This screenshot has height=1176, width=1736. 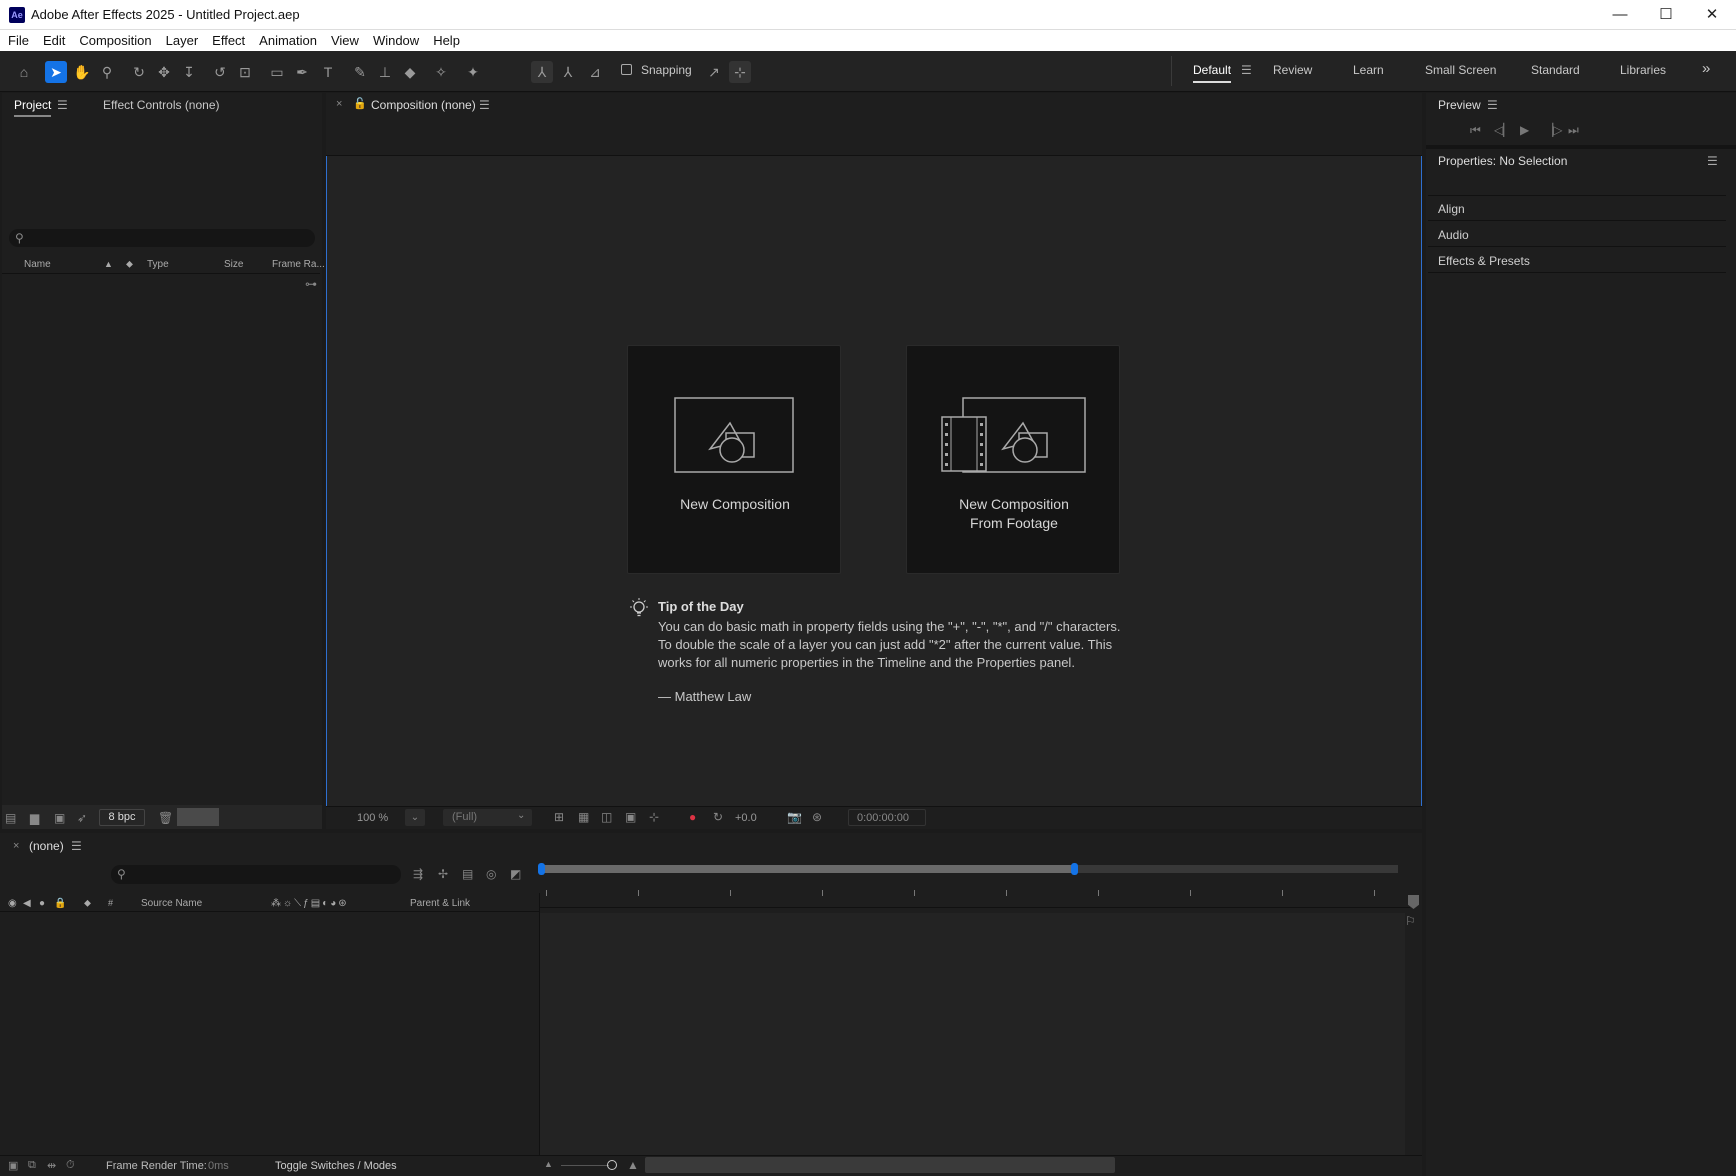 What do you see at coordinates (46, 846) in the screenshot?
I see `tab-timeline: (none)` at bounding box center [46, 846].